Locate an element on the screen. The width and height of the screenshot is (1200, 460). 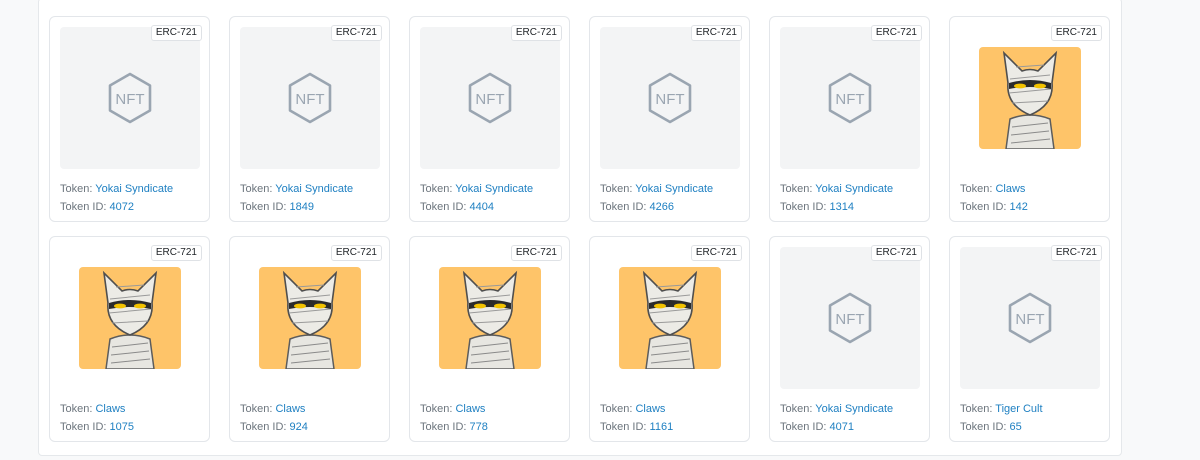
token-id-row: Token ID: 4071 is located at coordinates (836, 427).